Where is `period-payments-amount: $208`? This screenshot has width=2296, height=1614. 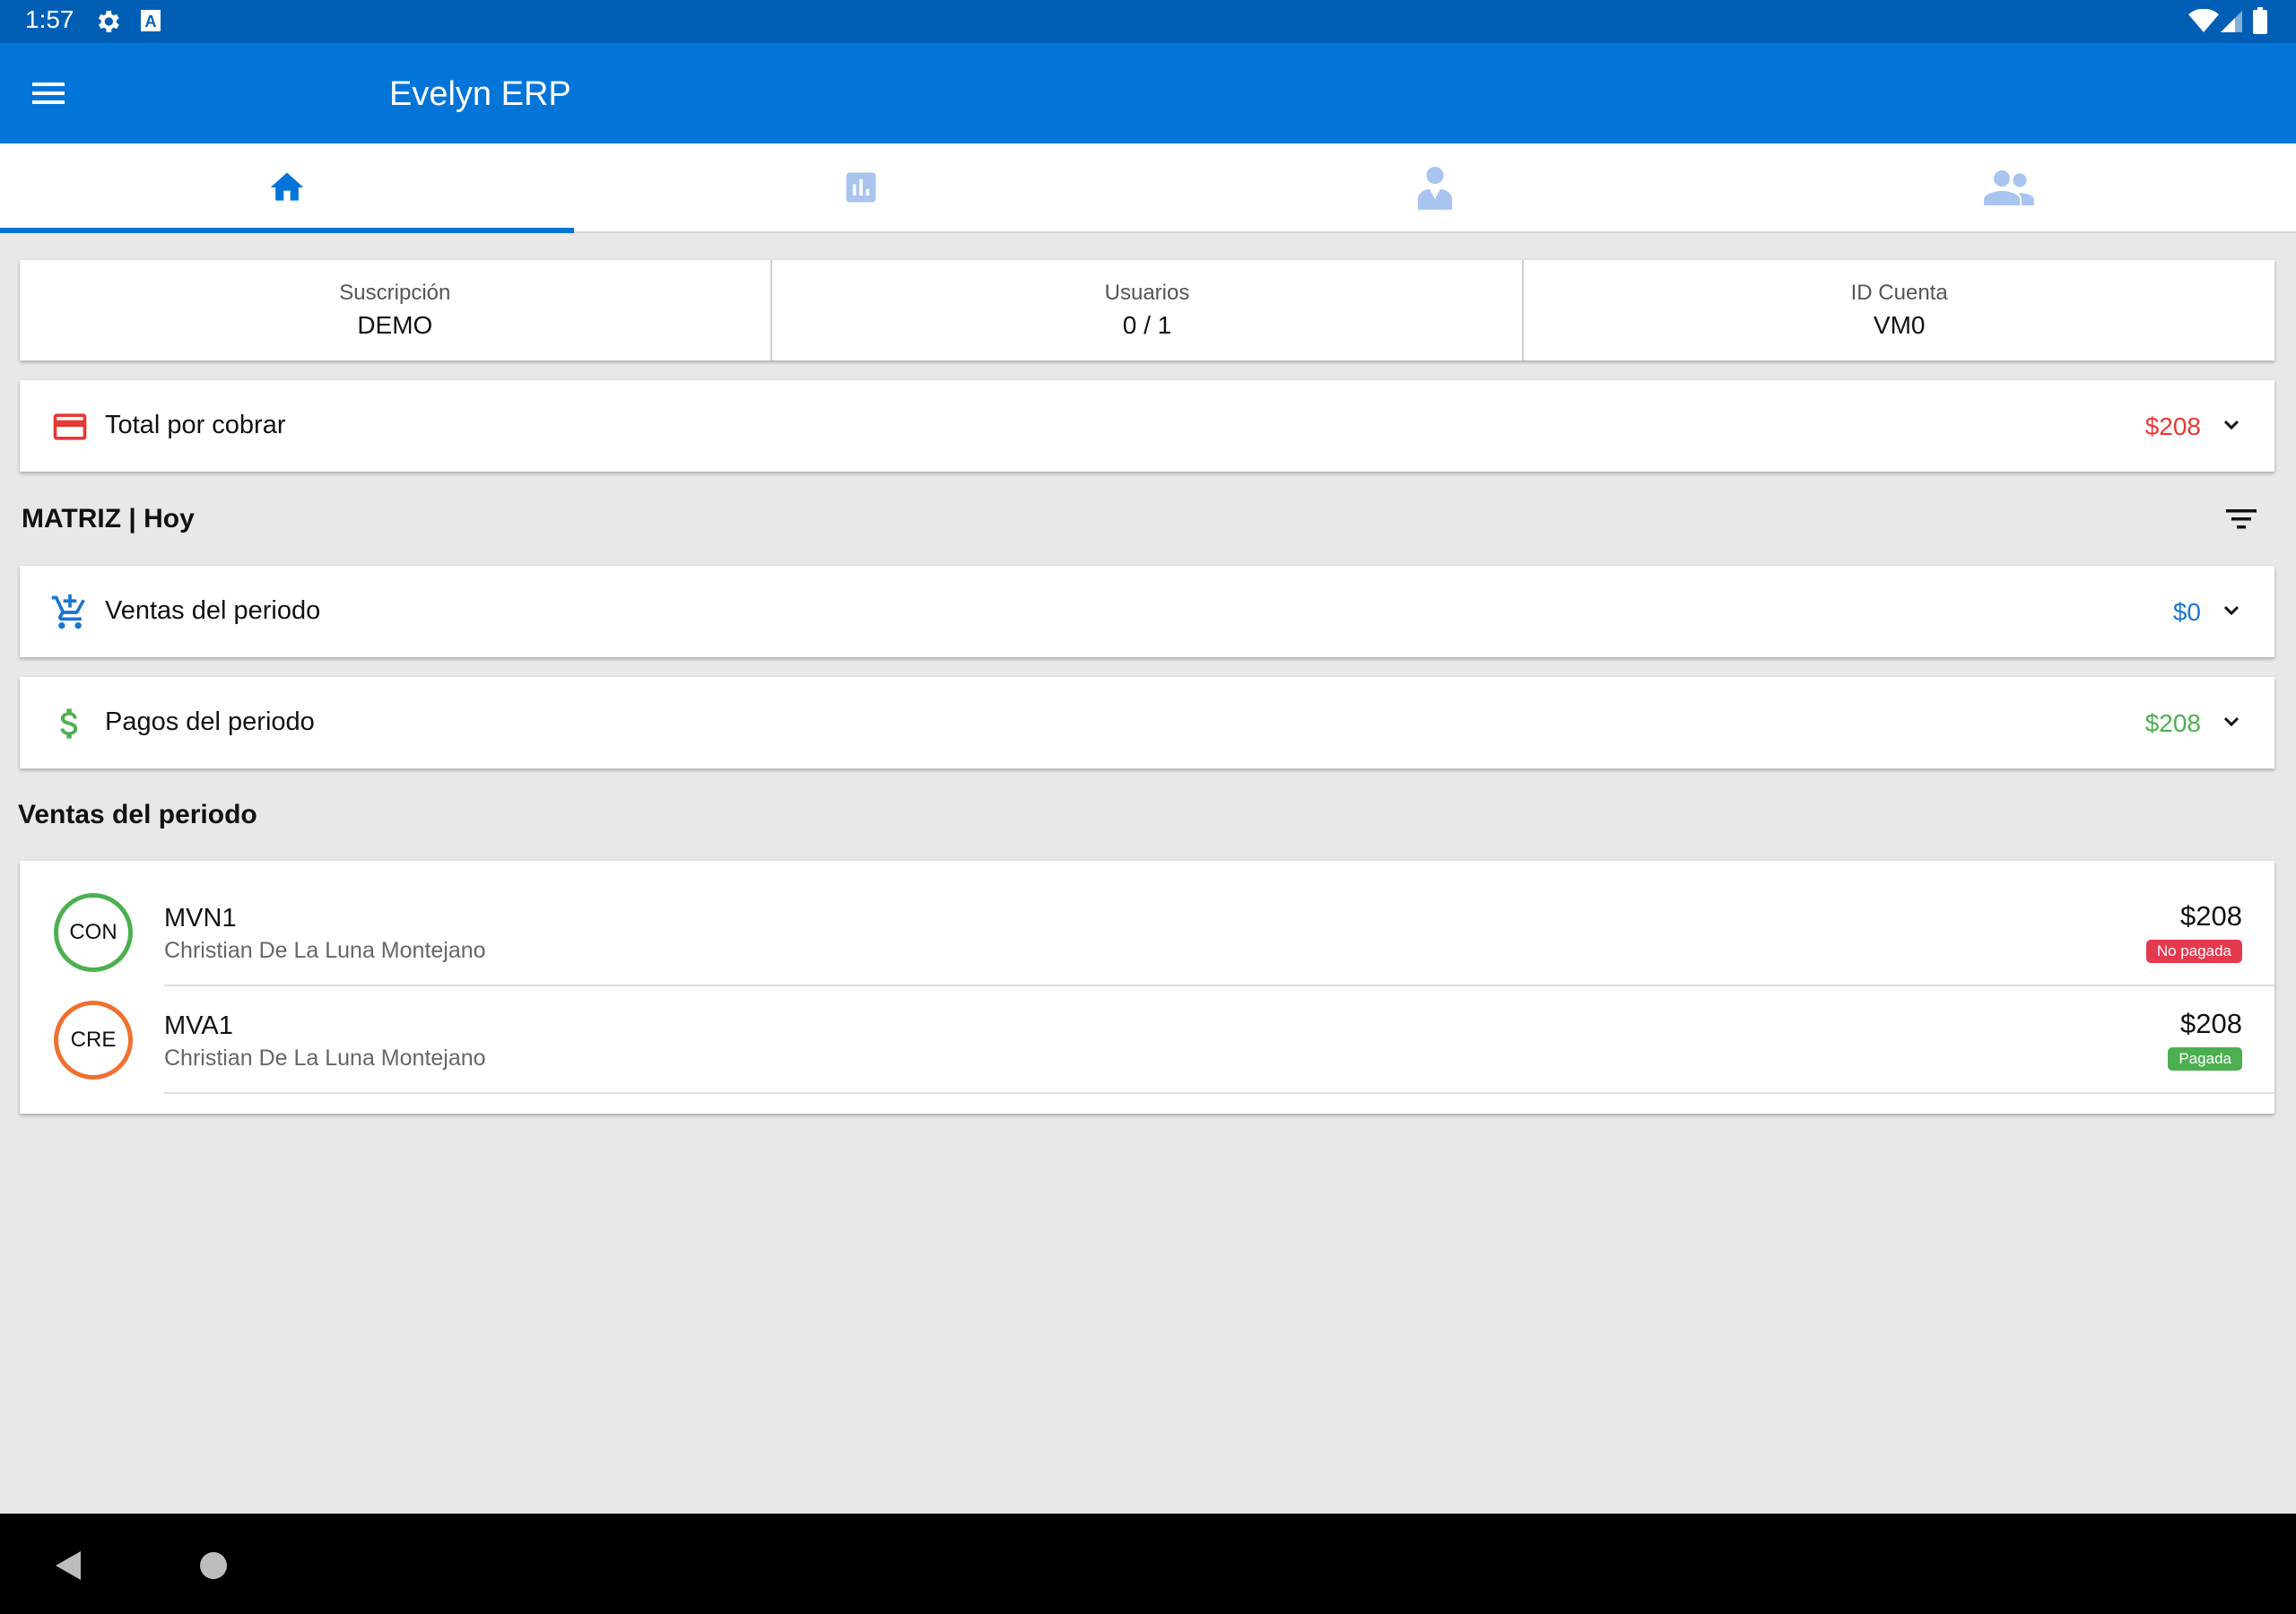 period-payments-amount: $208 is located at coordinates (2172, 723).